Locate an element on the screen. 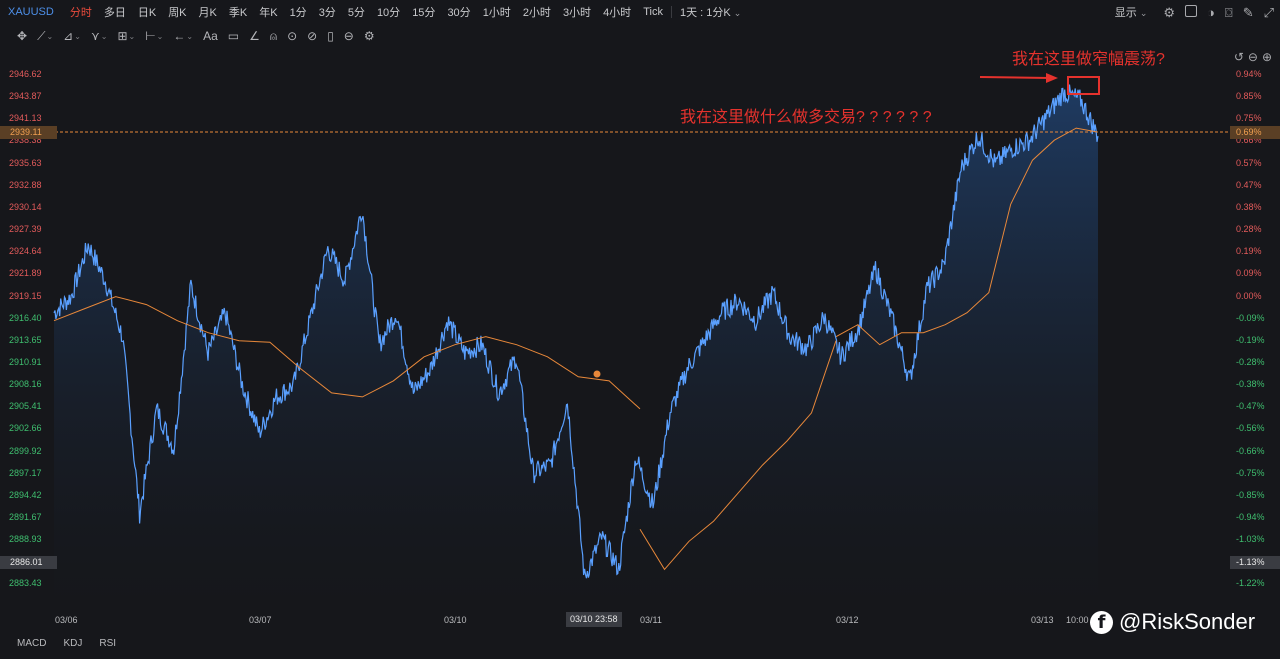  brush-icon: ∠ is located at coordinates (254, 36).